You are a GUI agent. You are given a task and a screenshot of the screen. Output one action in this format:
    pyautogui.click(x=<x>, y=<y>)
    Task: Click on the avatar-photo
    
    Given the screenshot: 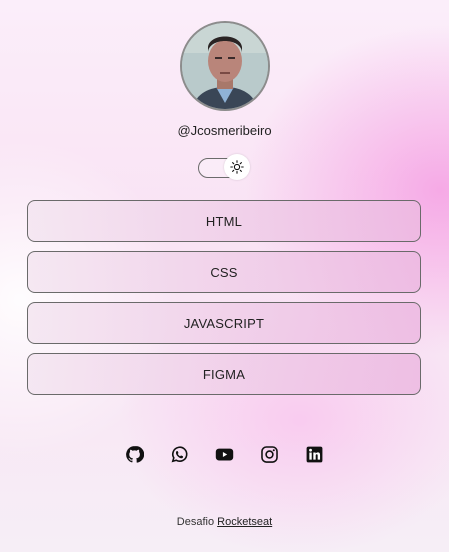 What is the action you would take?
    pyautogui.click(x=225, y=66)
    